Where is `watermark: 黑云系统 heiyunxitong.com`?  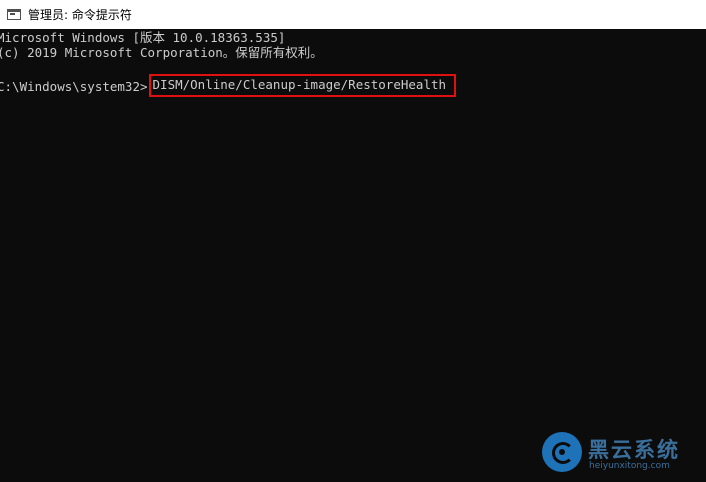 watermark: 黑云系统 heiyunxitong.com is located at coordinates (617, 454).